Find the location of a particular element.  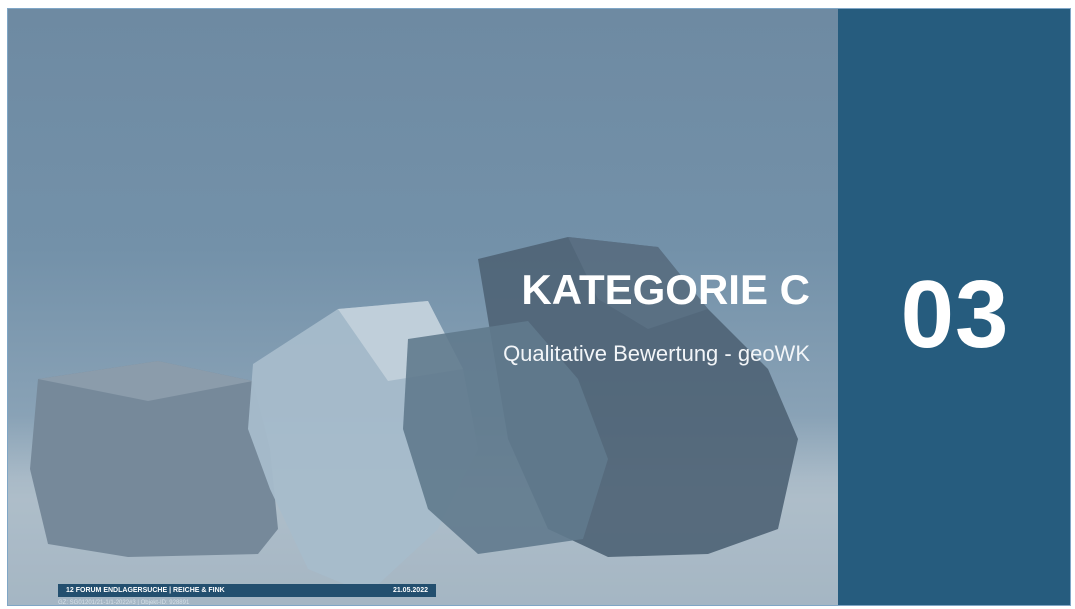

section-number: 03 is located at coordinates (955, 314).